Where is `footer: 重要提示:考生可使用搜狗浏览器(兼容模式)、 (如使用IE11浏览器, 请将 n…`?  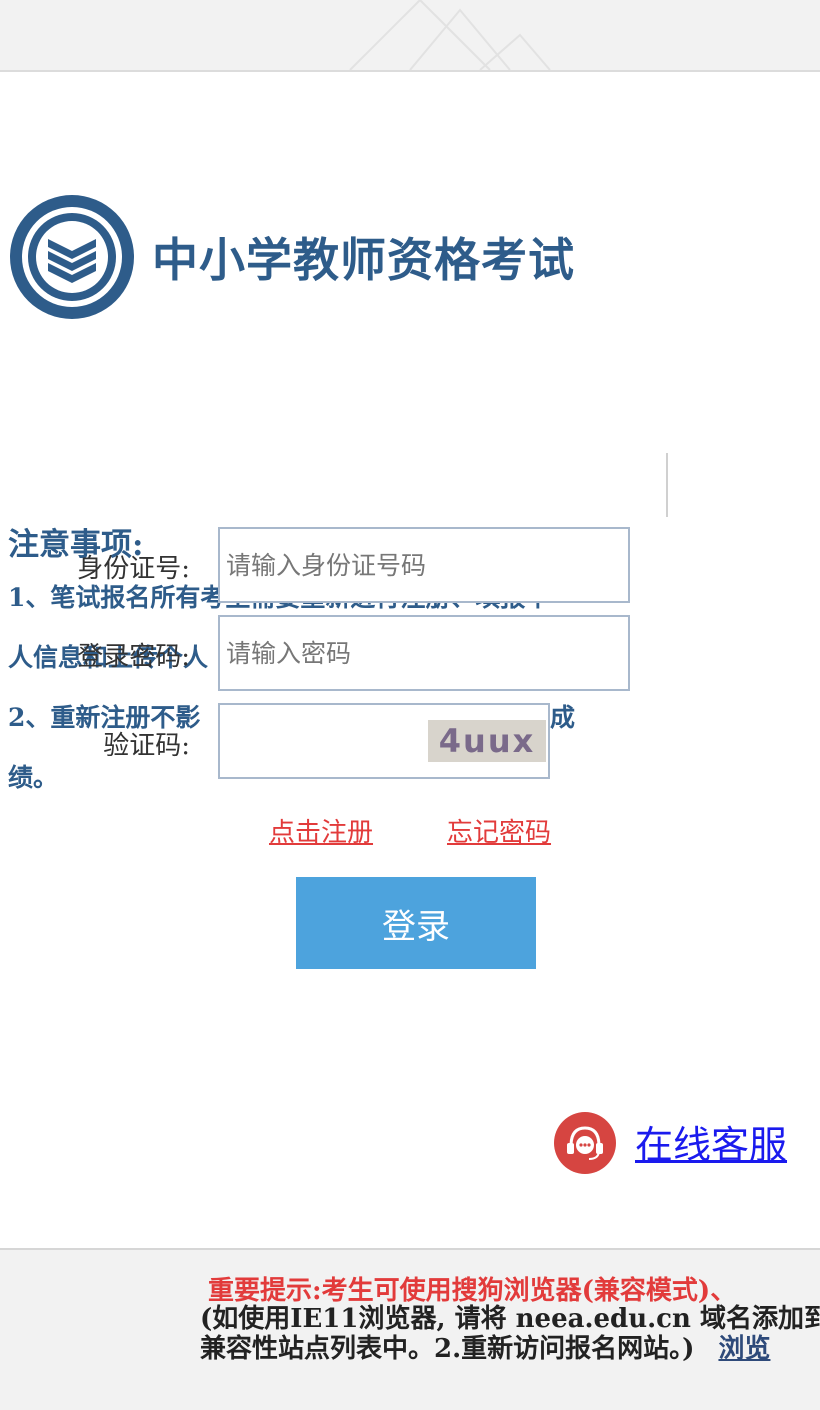
footer: 重要提示:考生可使用搜狗浏览器(兼容模式)、 (如使用IE11浏览器, 请将 n… is located at coordinates (410, 1329).